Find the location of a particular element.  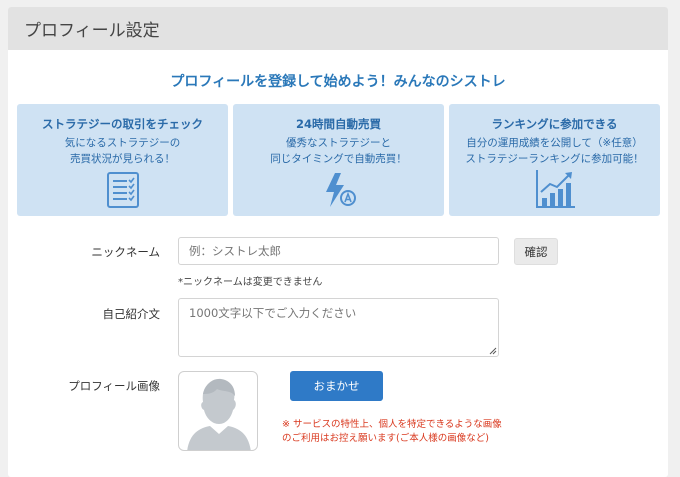

image-warning-line: ※ サービスの特性上、個人を特定できるような画像 is located at coordinates (392, 424).